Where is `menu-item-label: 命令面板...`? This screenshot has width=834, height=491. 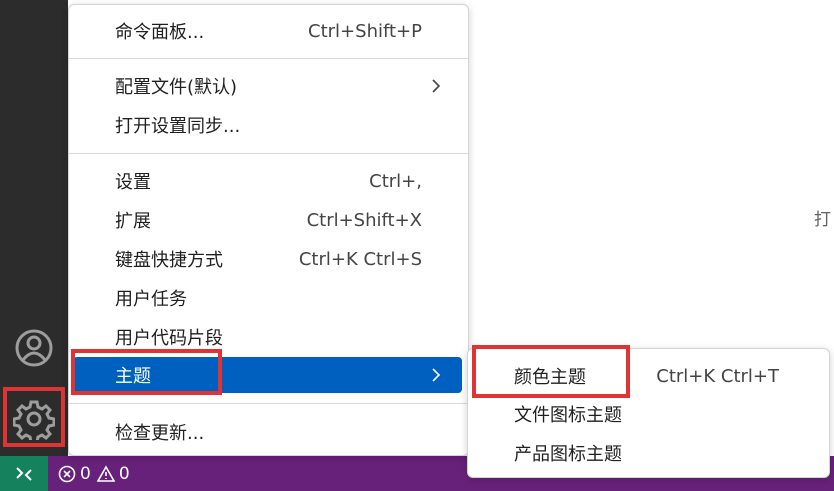
menu-item-label: 命令面板... is located at coordinates (160, 32).